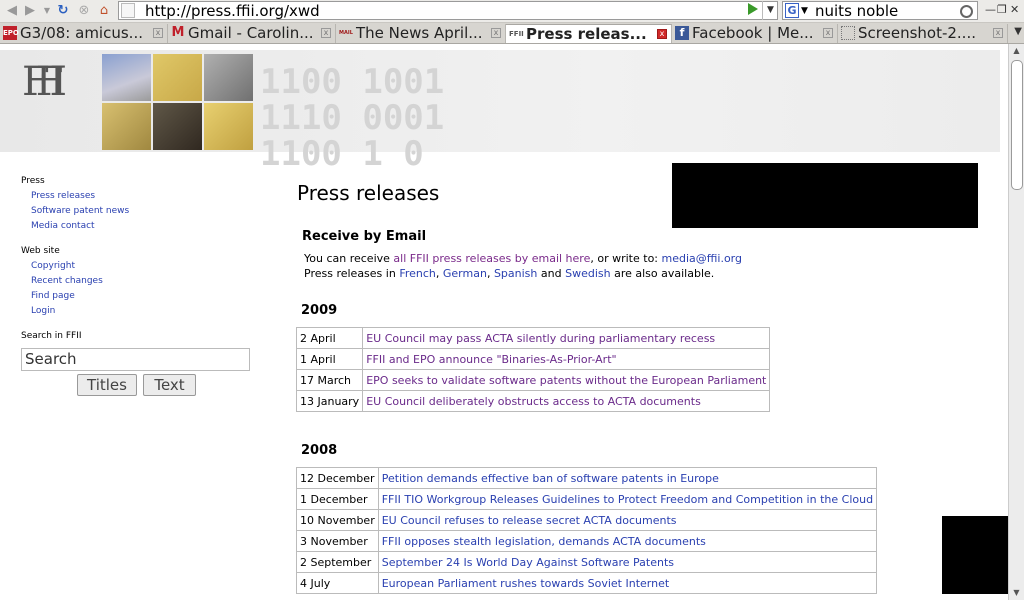 This screenshot has width=1024, height=600. What do you see at coordinates (252, 33) in the screenshot?
I see `tab-gmail: M Gmail - Carolin... x` at bounding box center [252, 33].